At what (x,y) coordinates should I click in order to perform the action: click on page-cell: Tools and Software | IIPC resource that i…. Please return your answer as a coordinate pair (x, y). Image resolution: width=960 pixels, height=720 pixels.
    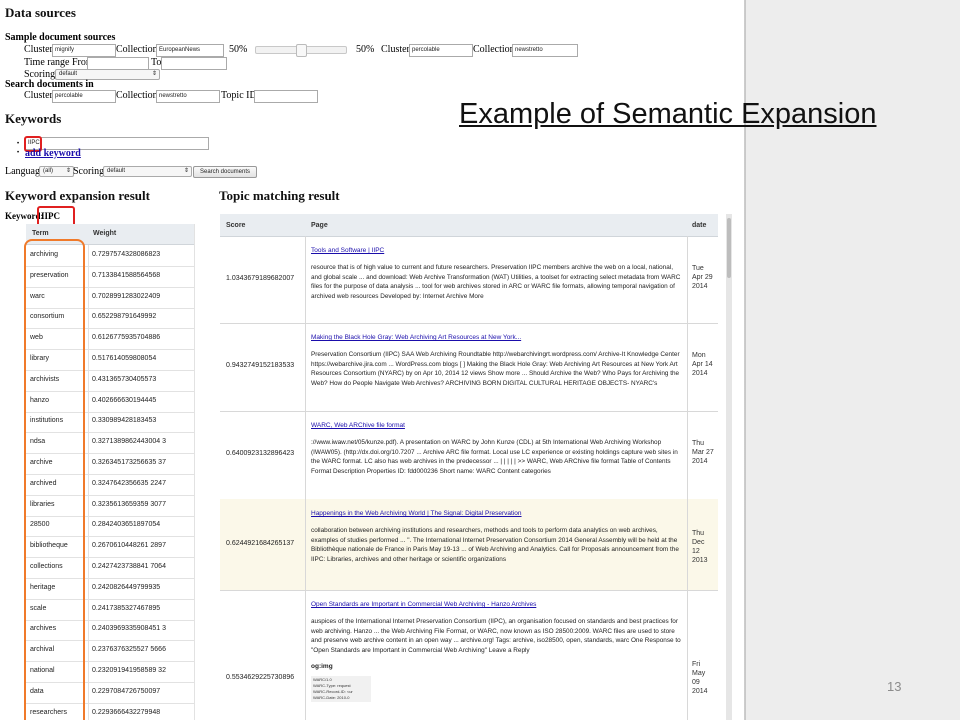
    Looking at the image, I should click on (496, 274).